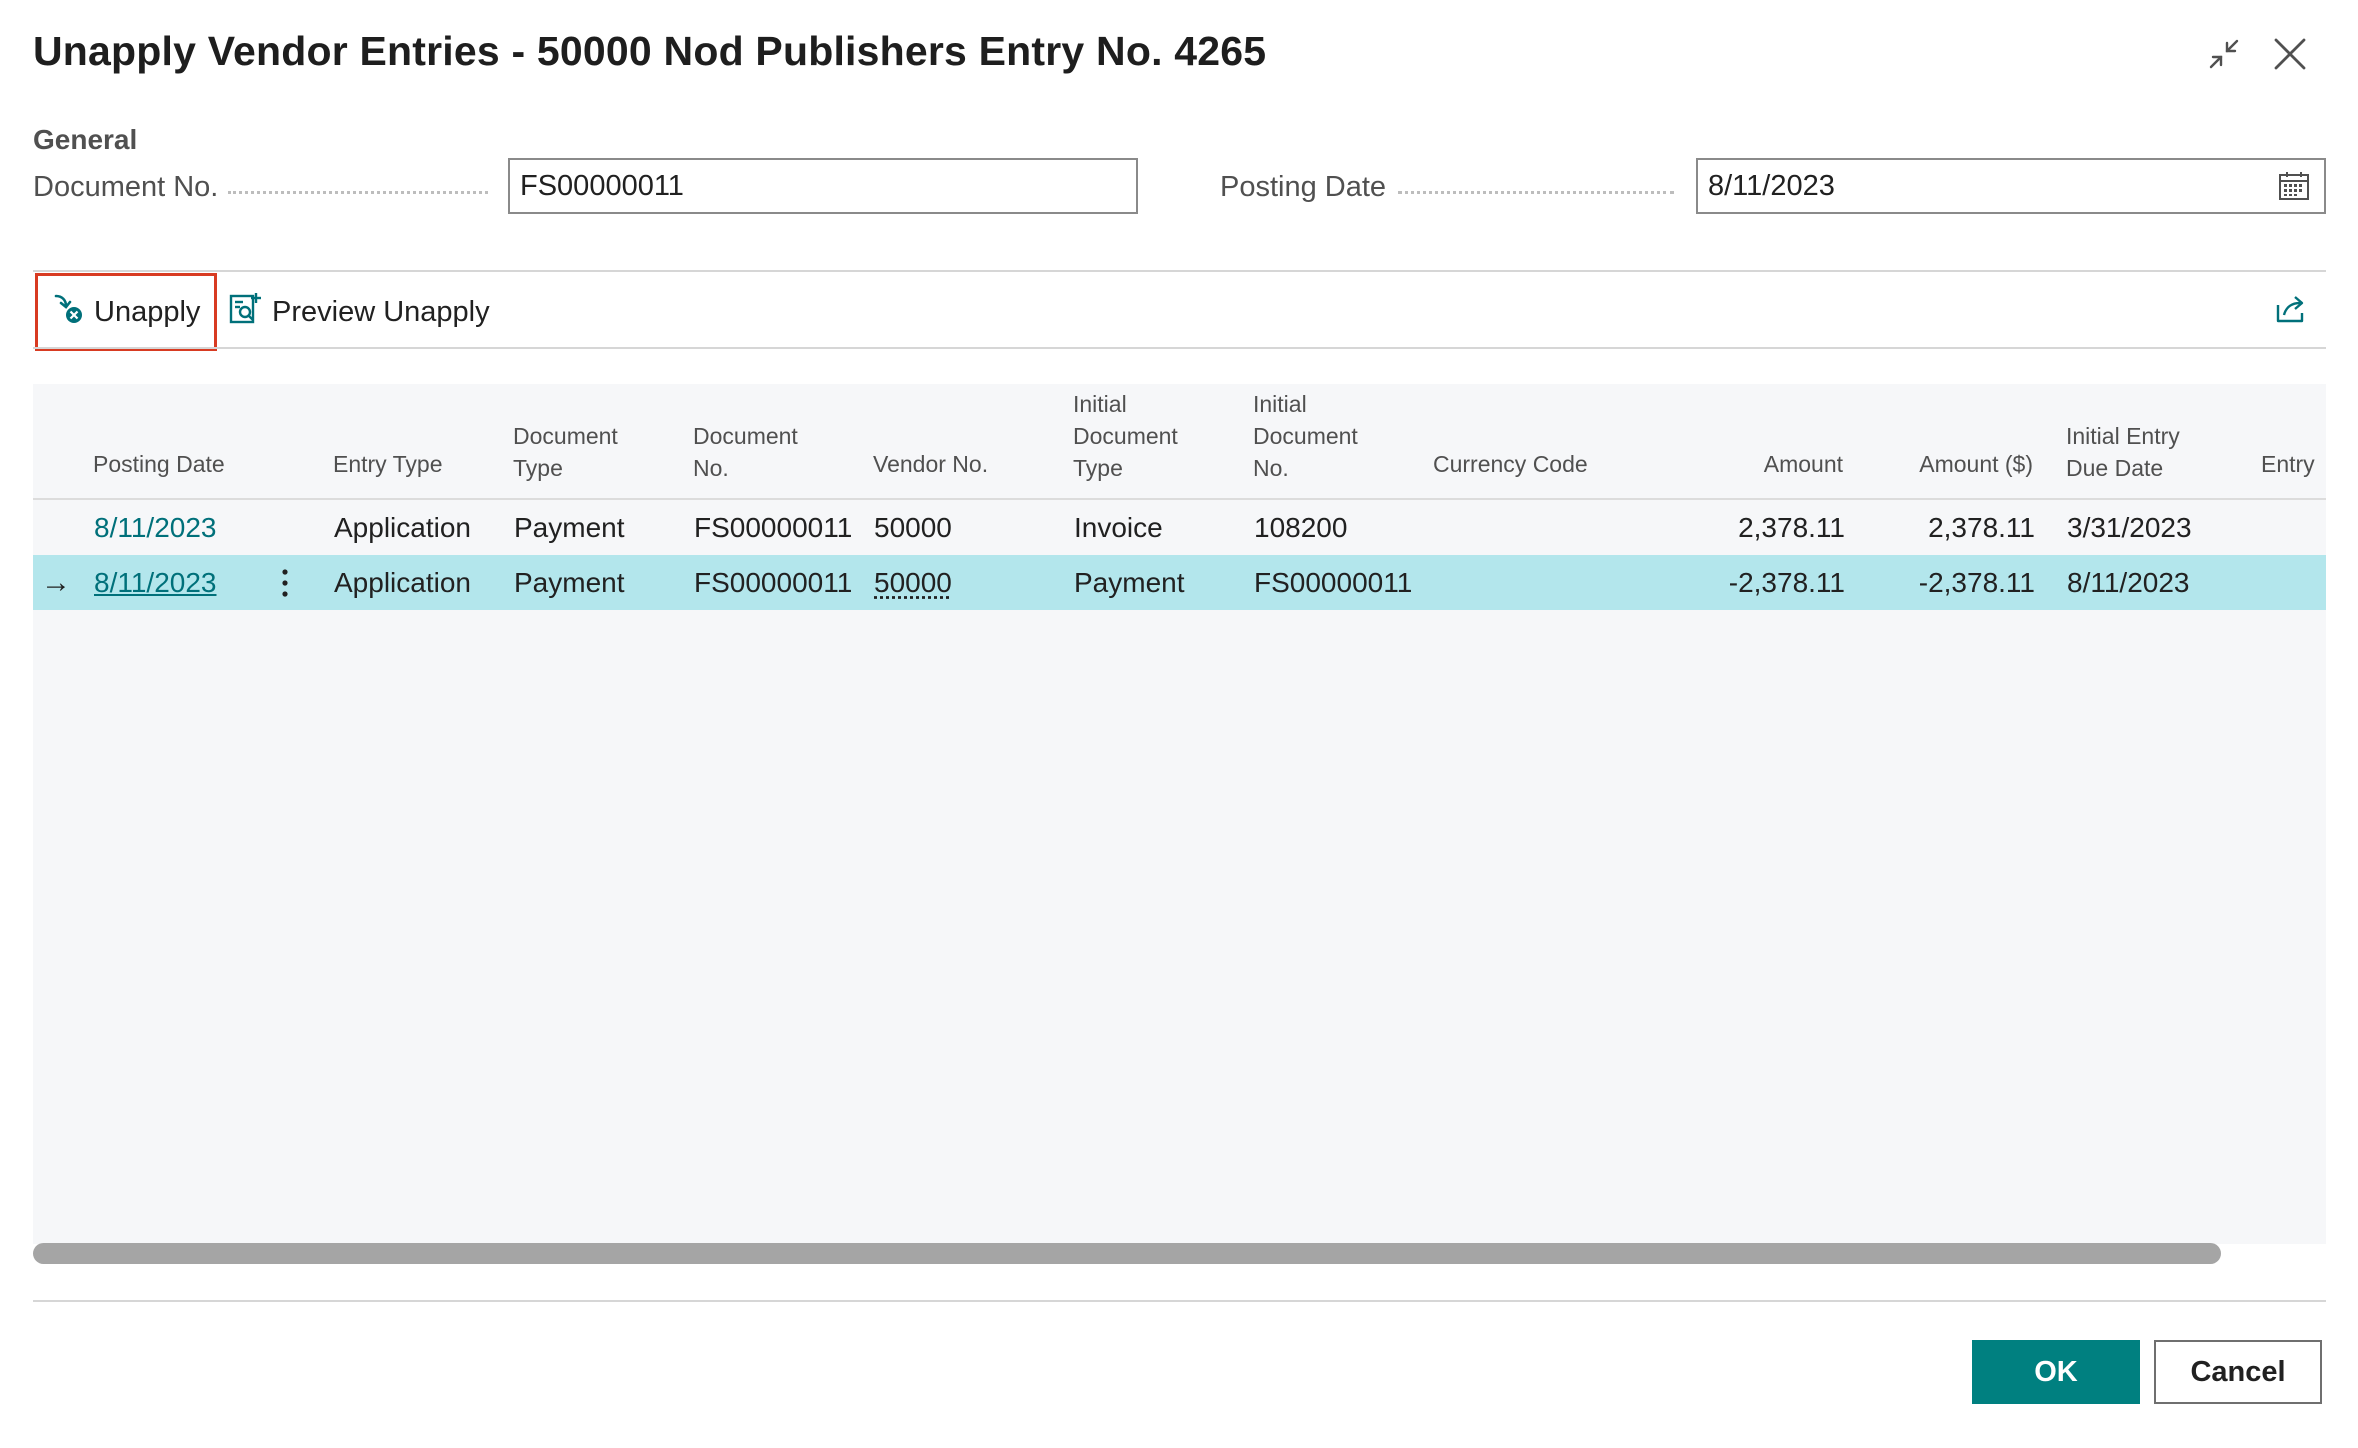 This screenshot has height=1448, width=2358. I want to click on cell-initial-document-no: FS00000011, so click(1333, 582).